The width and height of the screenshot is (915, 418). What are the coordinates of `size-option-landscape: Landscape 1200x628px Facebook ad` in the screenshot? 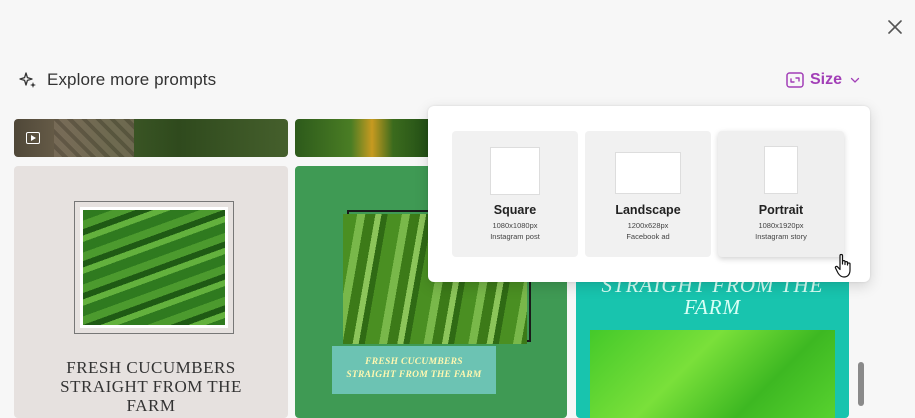 It's located at (648, 194).